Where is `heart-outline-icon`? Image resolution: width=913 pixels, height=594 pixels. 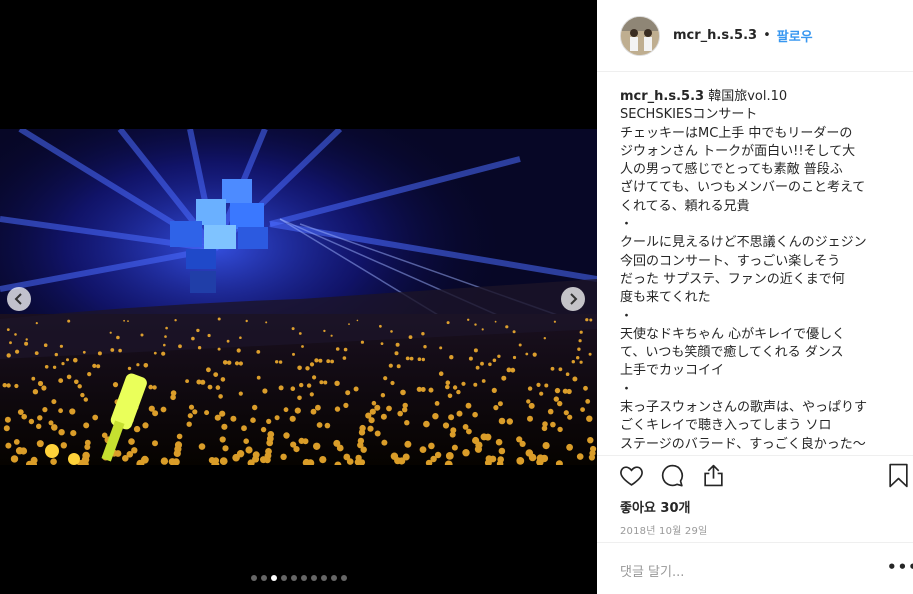 heart-outline-icon is located at coordinates (631, 476).